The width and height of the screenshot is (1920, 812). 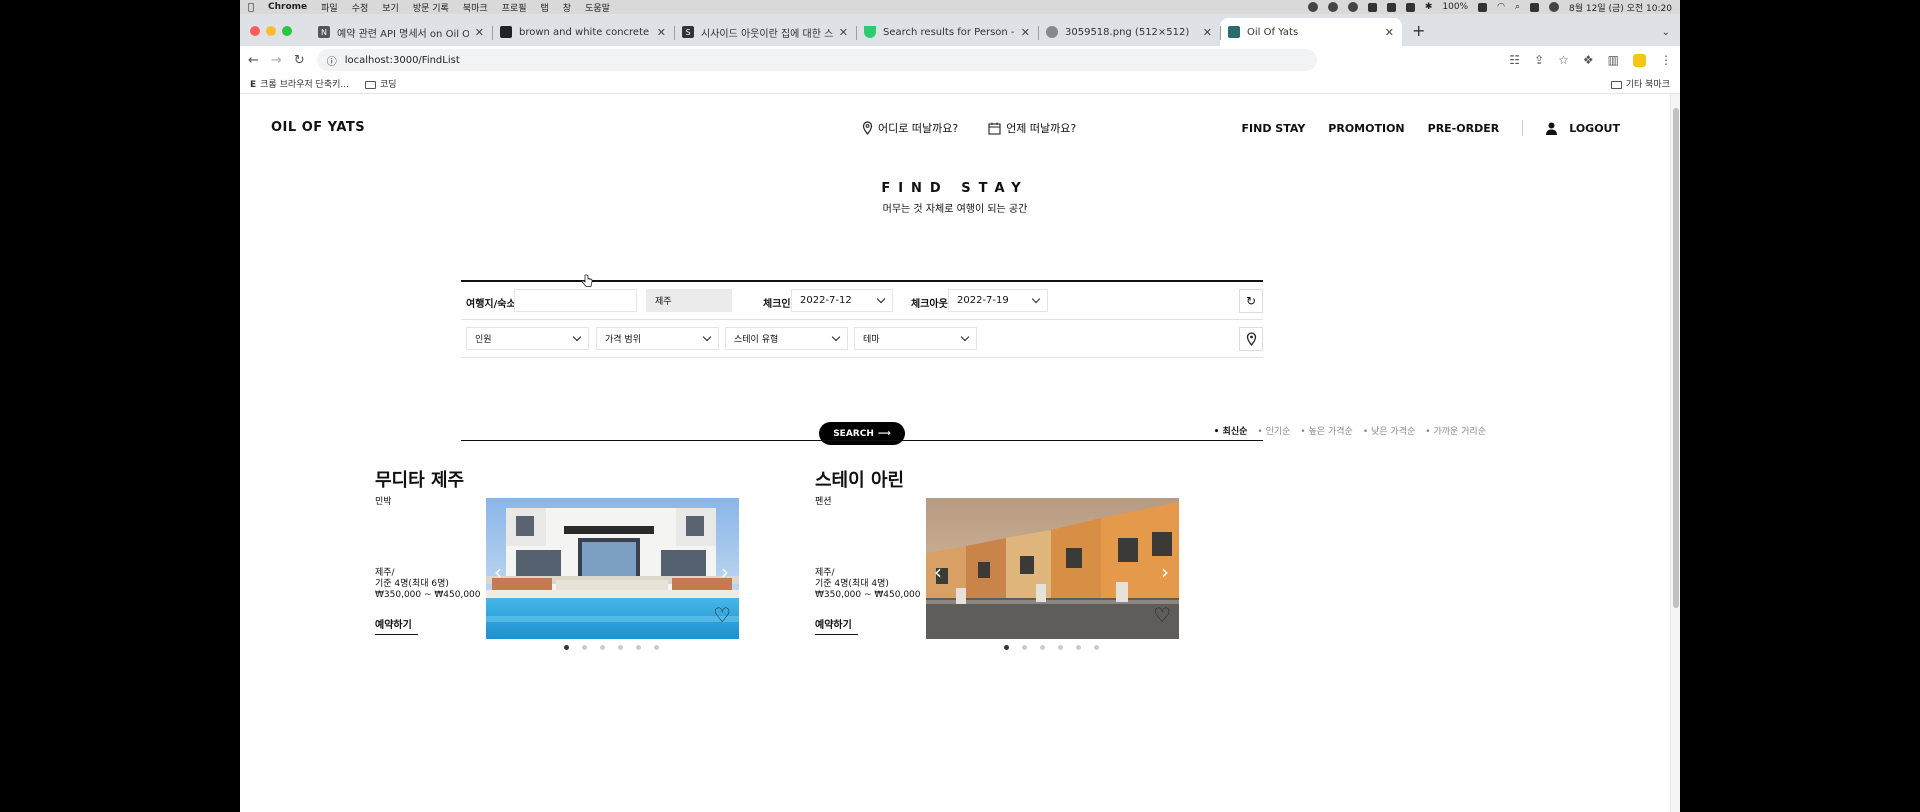 I want to click on menu-file: 파일, so click(x=329, y=7).